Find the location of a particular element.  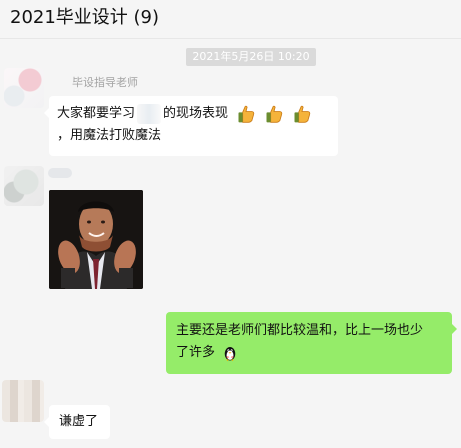

obscured-text is located at coordinates (149, 113).